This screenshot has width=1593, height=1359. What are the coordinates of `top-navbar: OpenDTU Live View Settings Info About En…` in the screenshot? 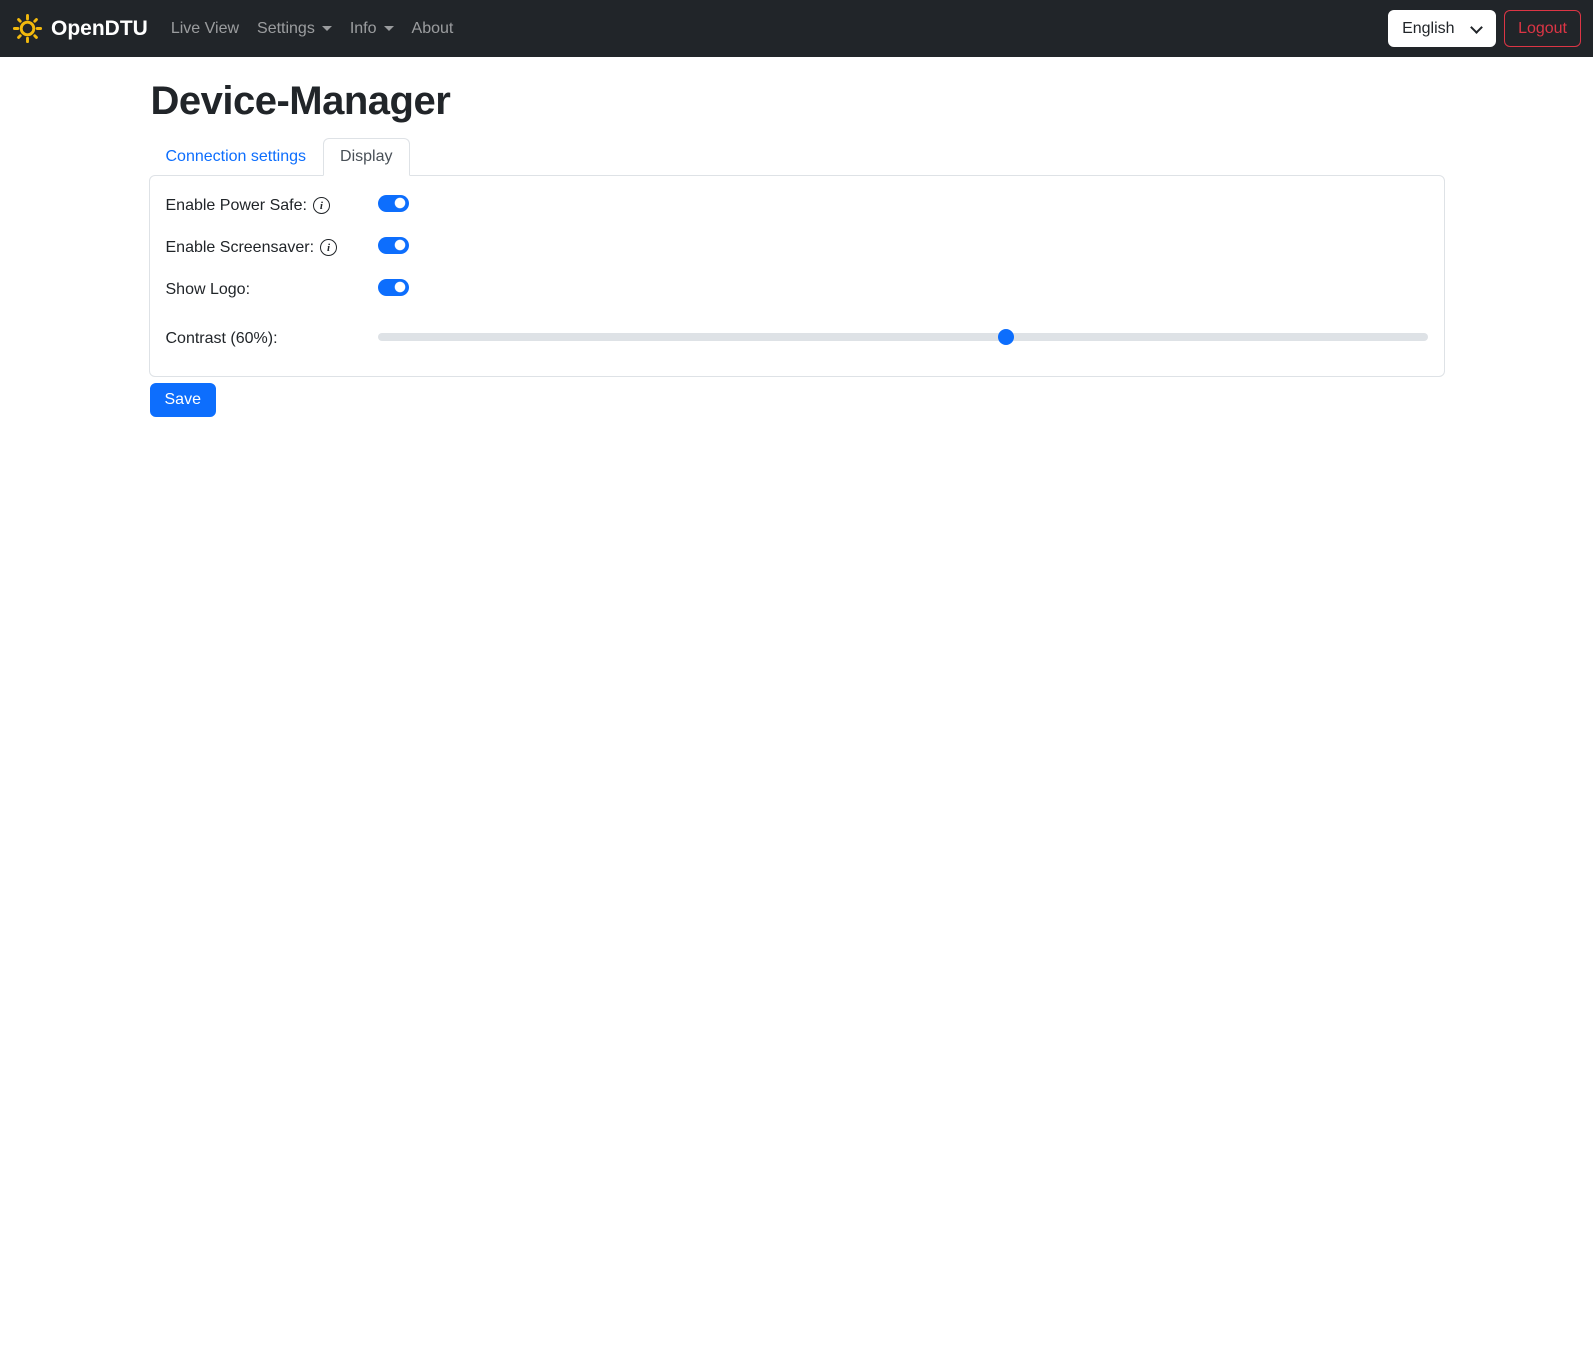 It's located at (796, 28).